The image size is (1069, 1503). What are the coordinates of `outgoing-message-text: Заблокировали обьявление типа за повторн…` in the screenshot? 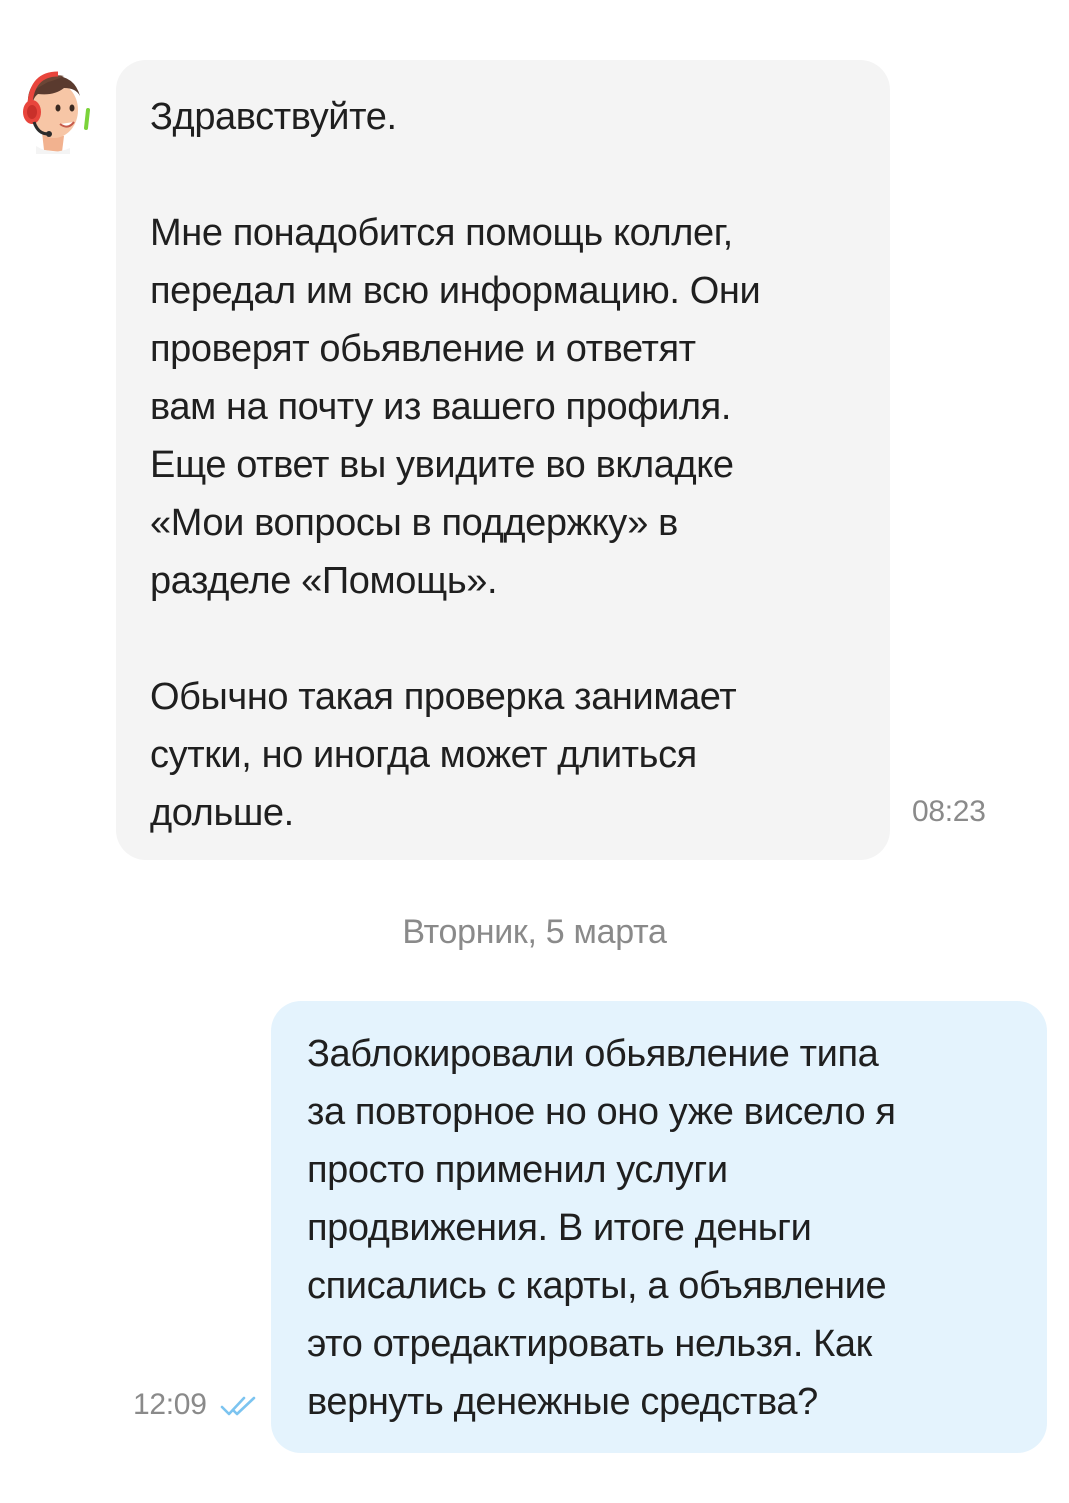 It's located at (601, 1228).